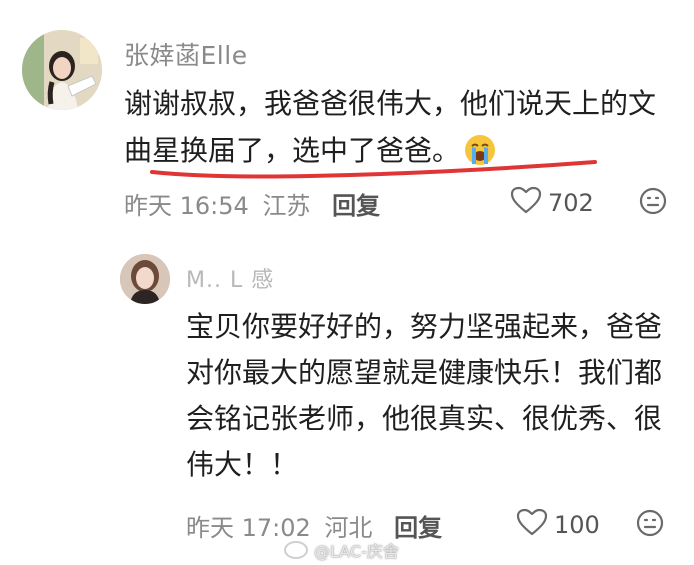 The image size is (694, 565). I want to click on comment-meta: 昨天 17:02 河北 回复 100, so click(426, 526).